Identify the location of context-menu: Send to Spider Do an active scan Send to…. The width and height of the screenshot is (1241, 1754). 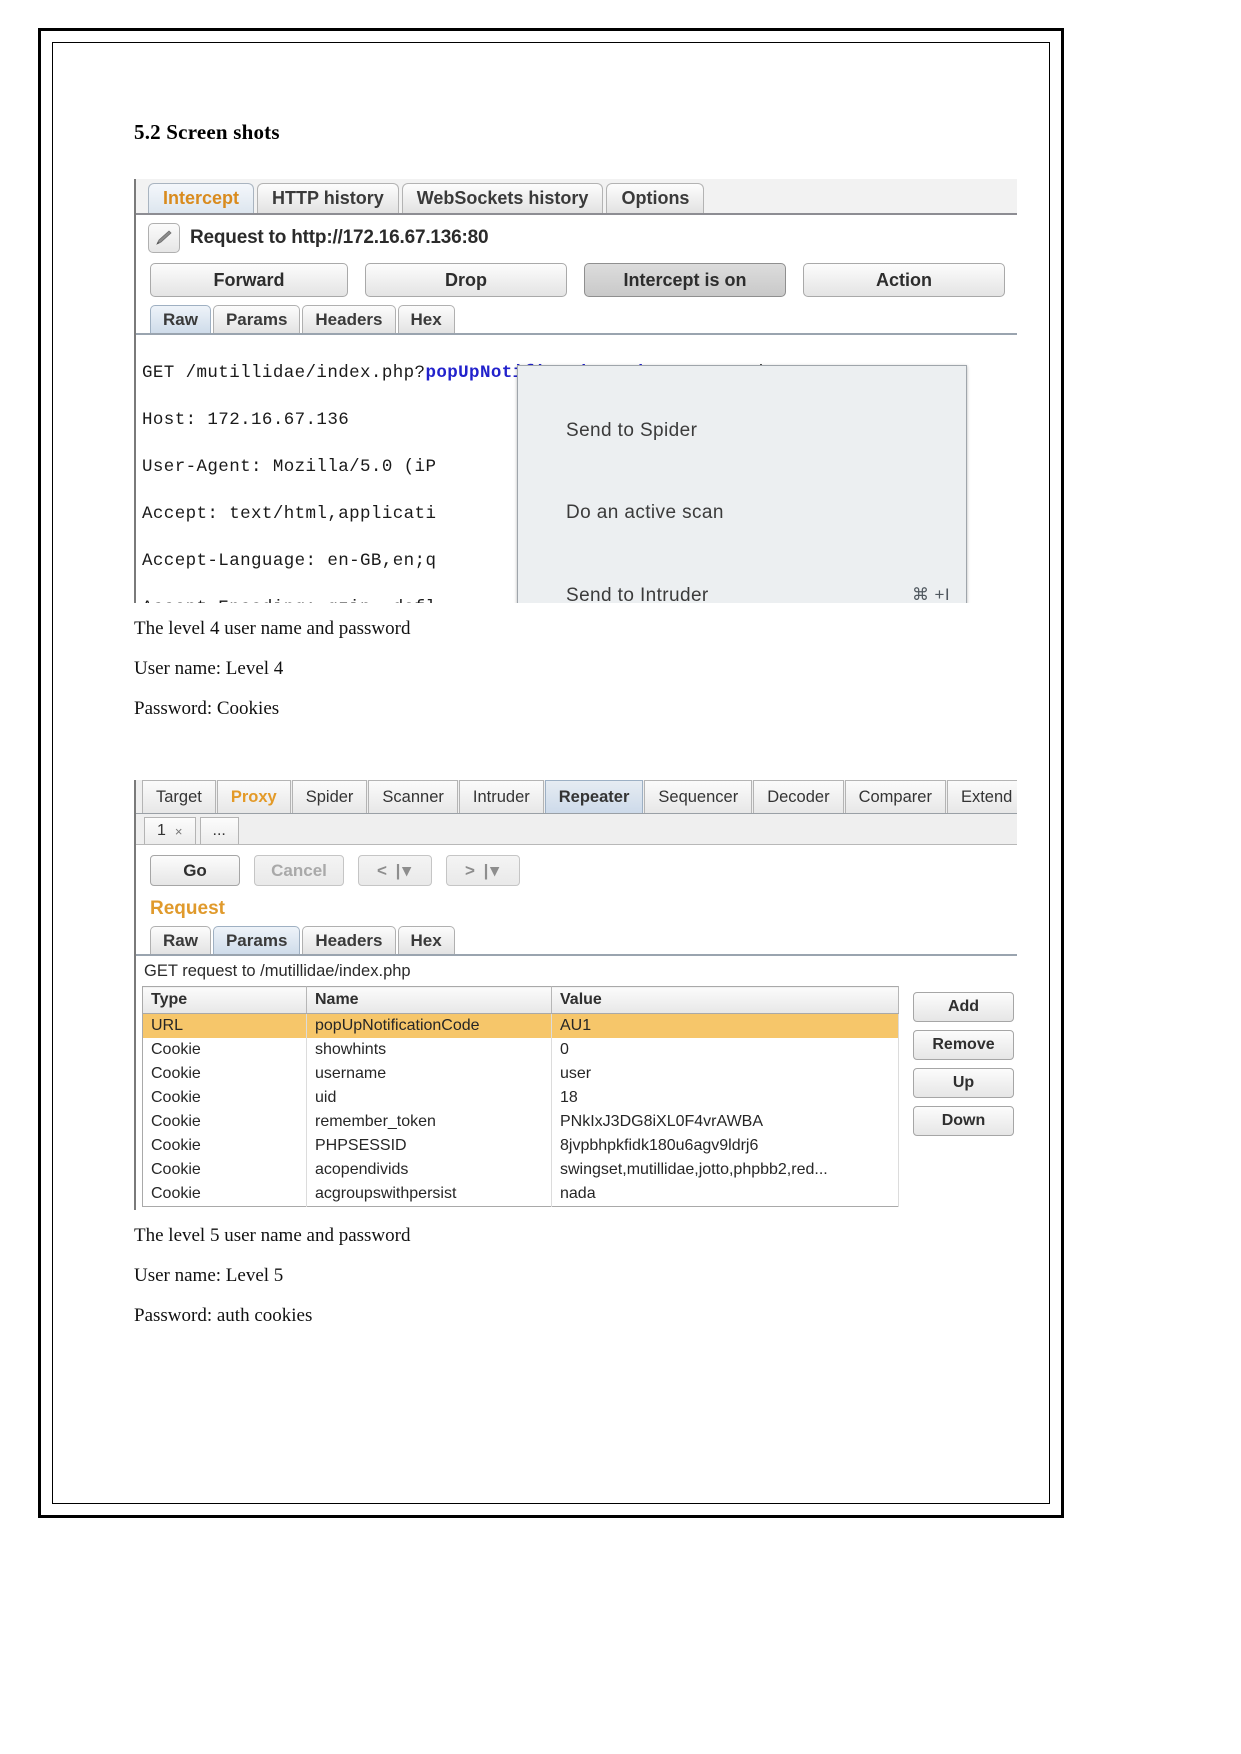
(742, 484).